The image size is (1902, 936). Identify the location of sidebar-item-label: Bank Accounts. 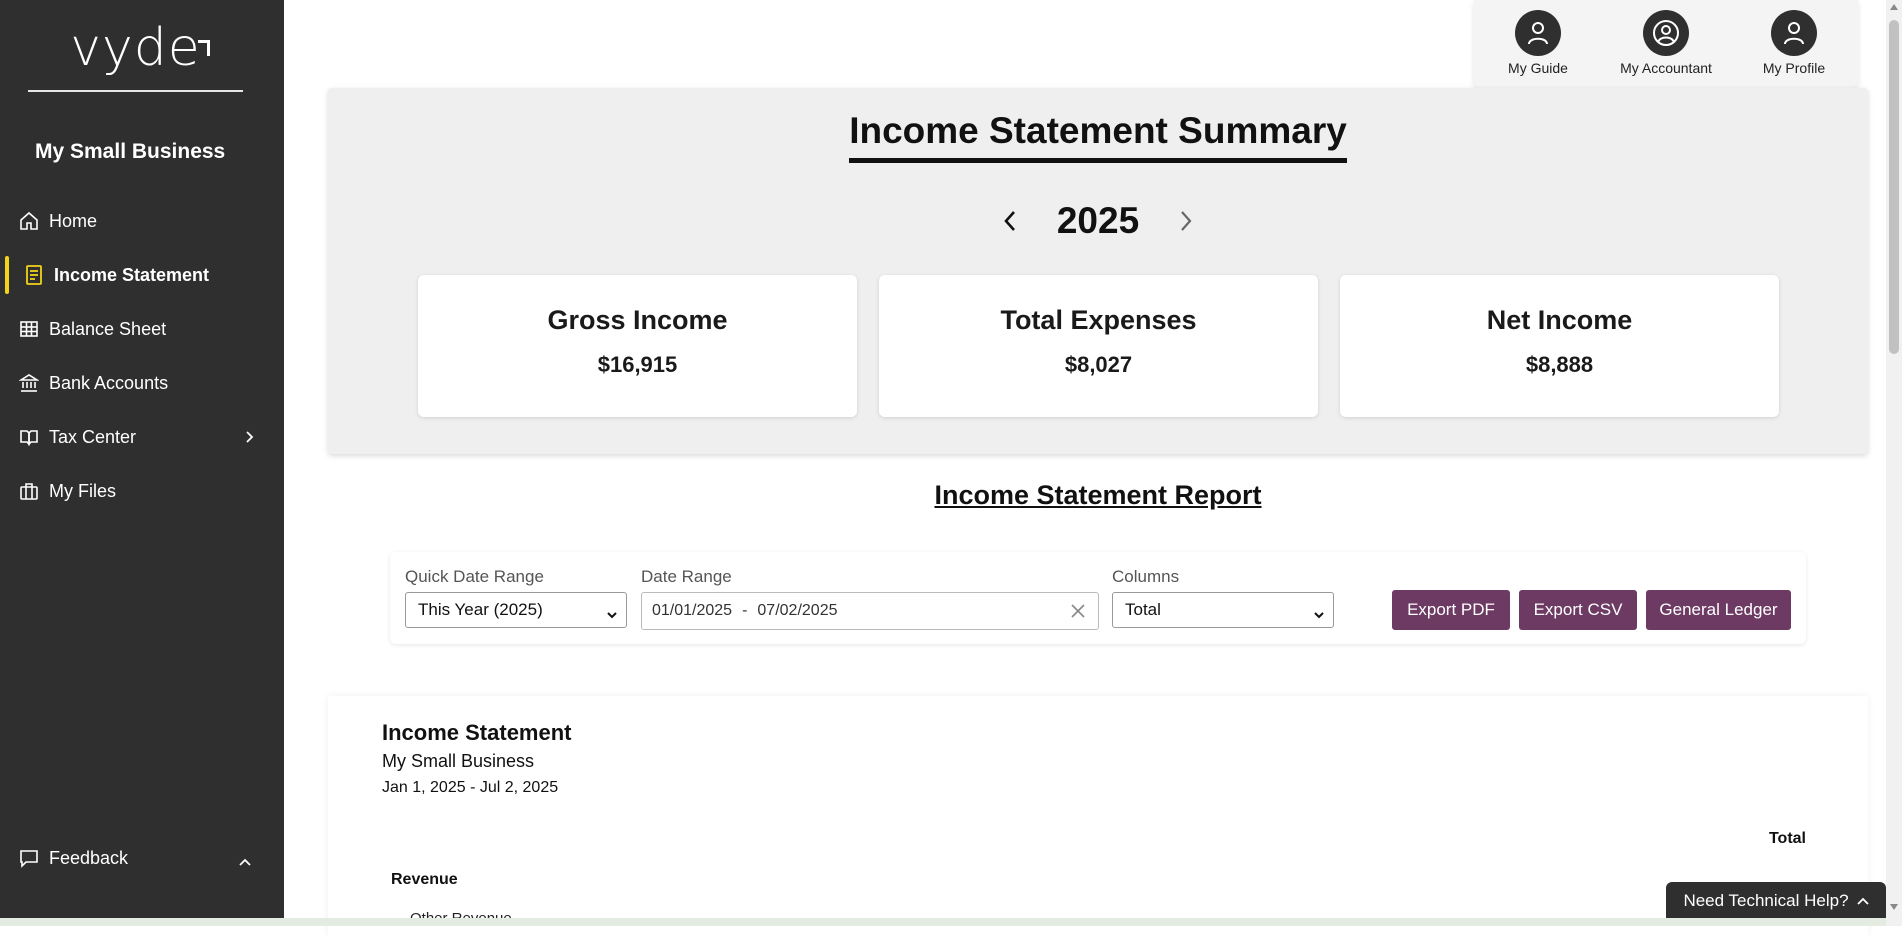
(109, 382).